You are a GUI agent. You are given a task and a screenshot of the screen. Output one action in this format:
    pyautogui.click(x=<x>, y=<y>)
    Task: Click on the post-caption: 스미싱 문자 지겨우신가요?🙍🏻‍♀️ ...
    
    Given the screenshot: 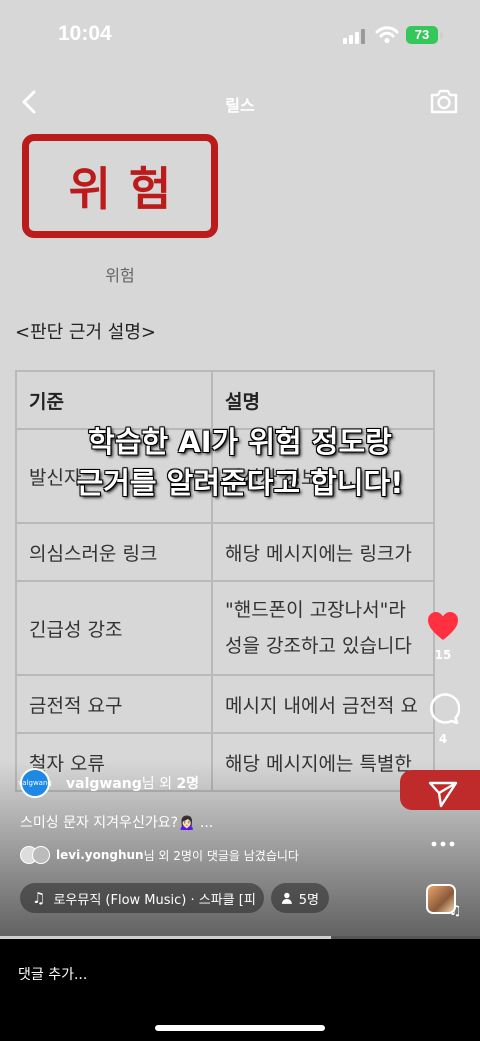 What is the action you would take?
    pyautogui.click(x=116, y=822)
    